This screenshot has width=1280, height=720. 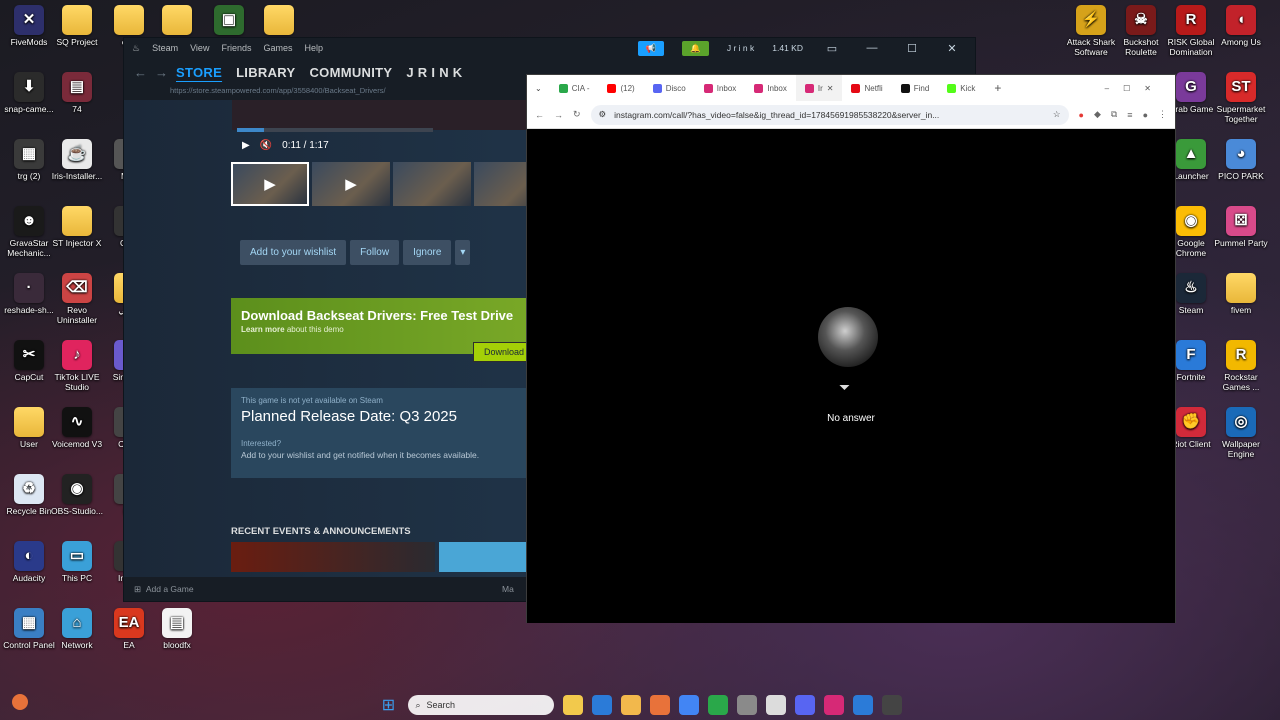 What do you see at coordinates (961, 88) in the screenshot?
I see `browser-tab: Kick` at bounding box center [961, 88].